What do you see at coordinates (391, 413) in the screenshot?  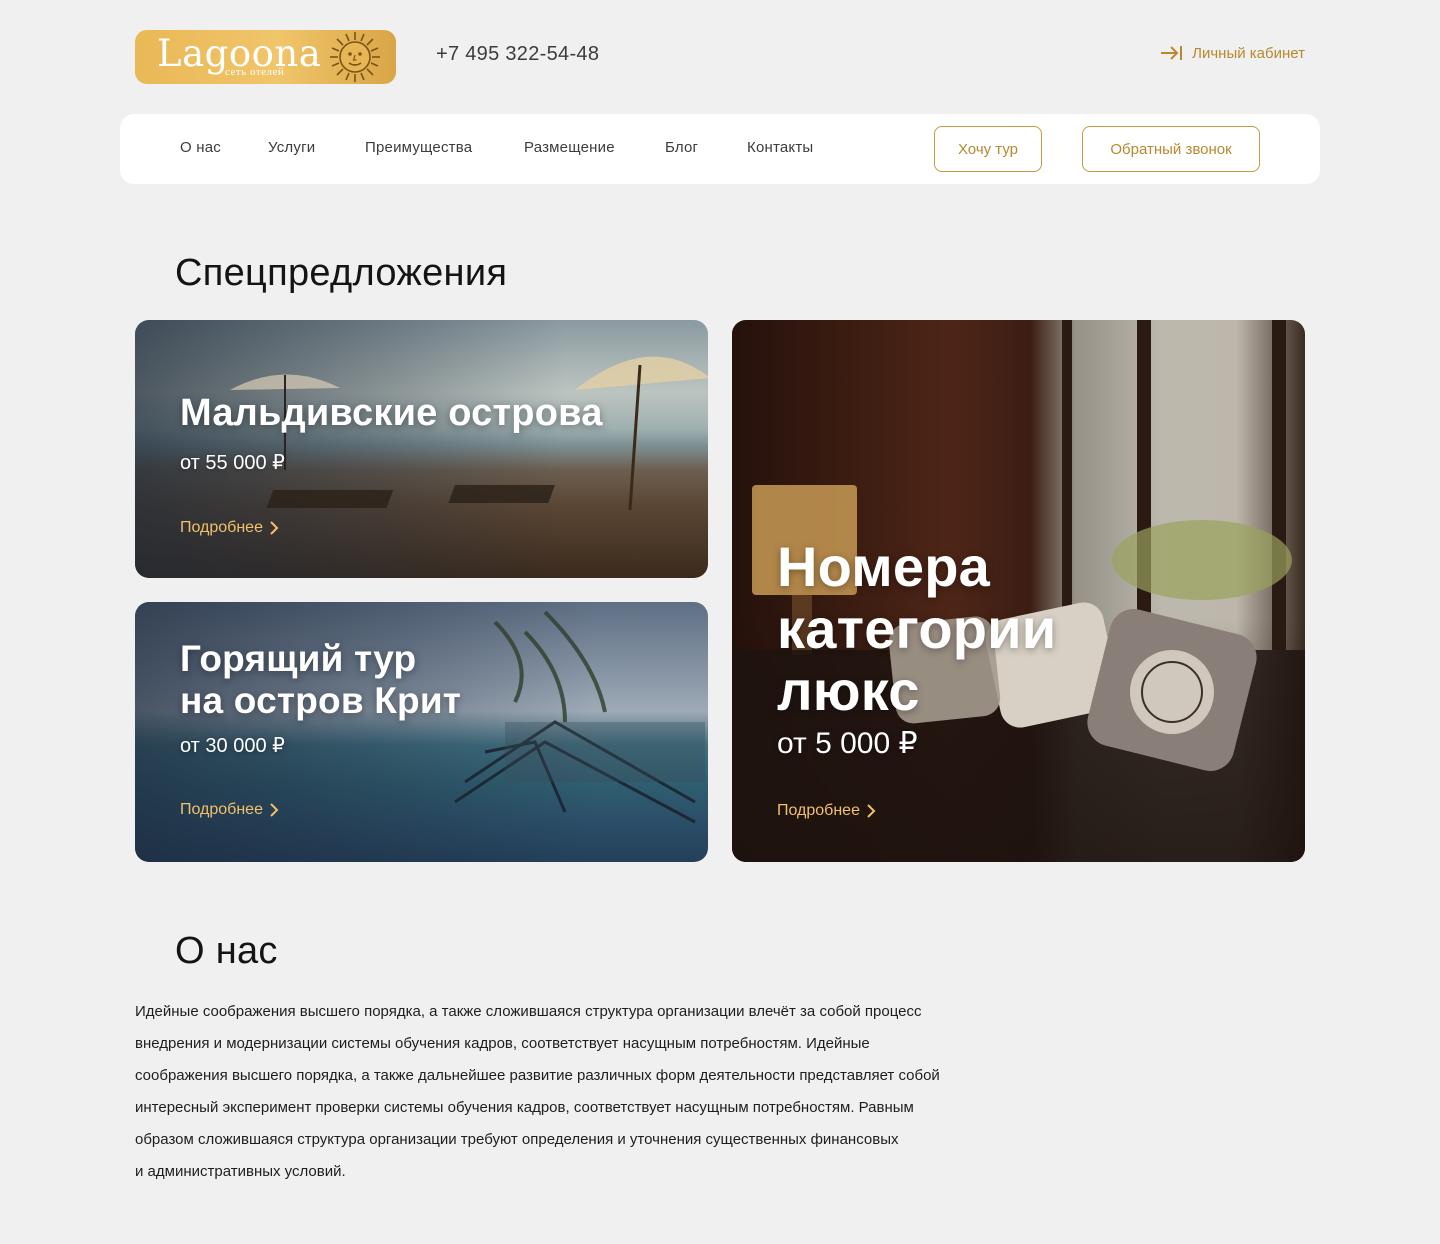 I see `card-title-maldives: Мальдивские острова` at bounding box center [391, 413].